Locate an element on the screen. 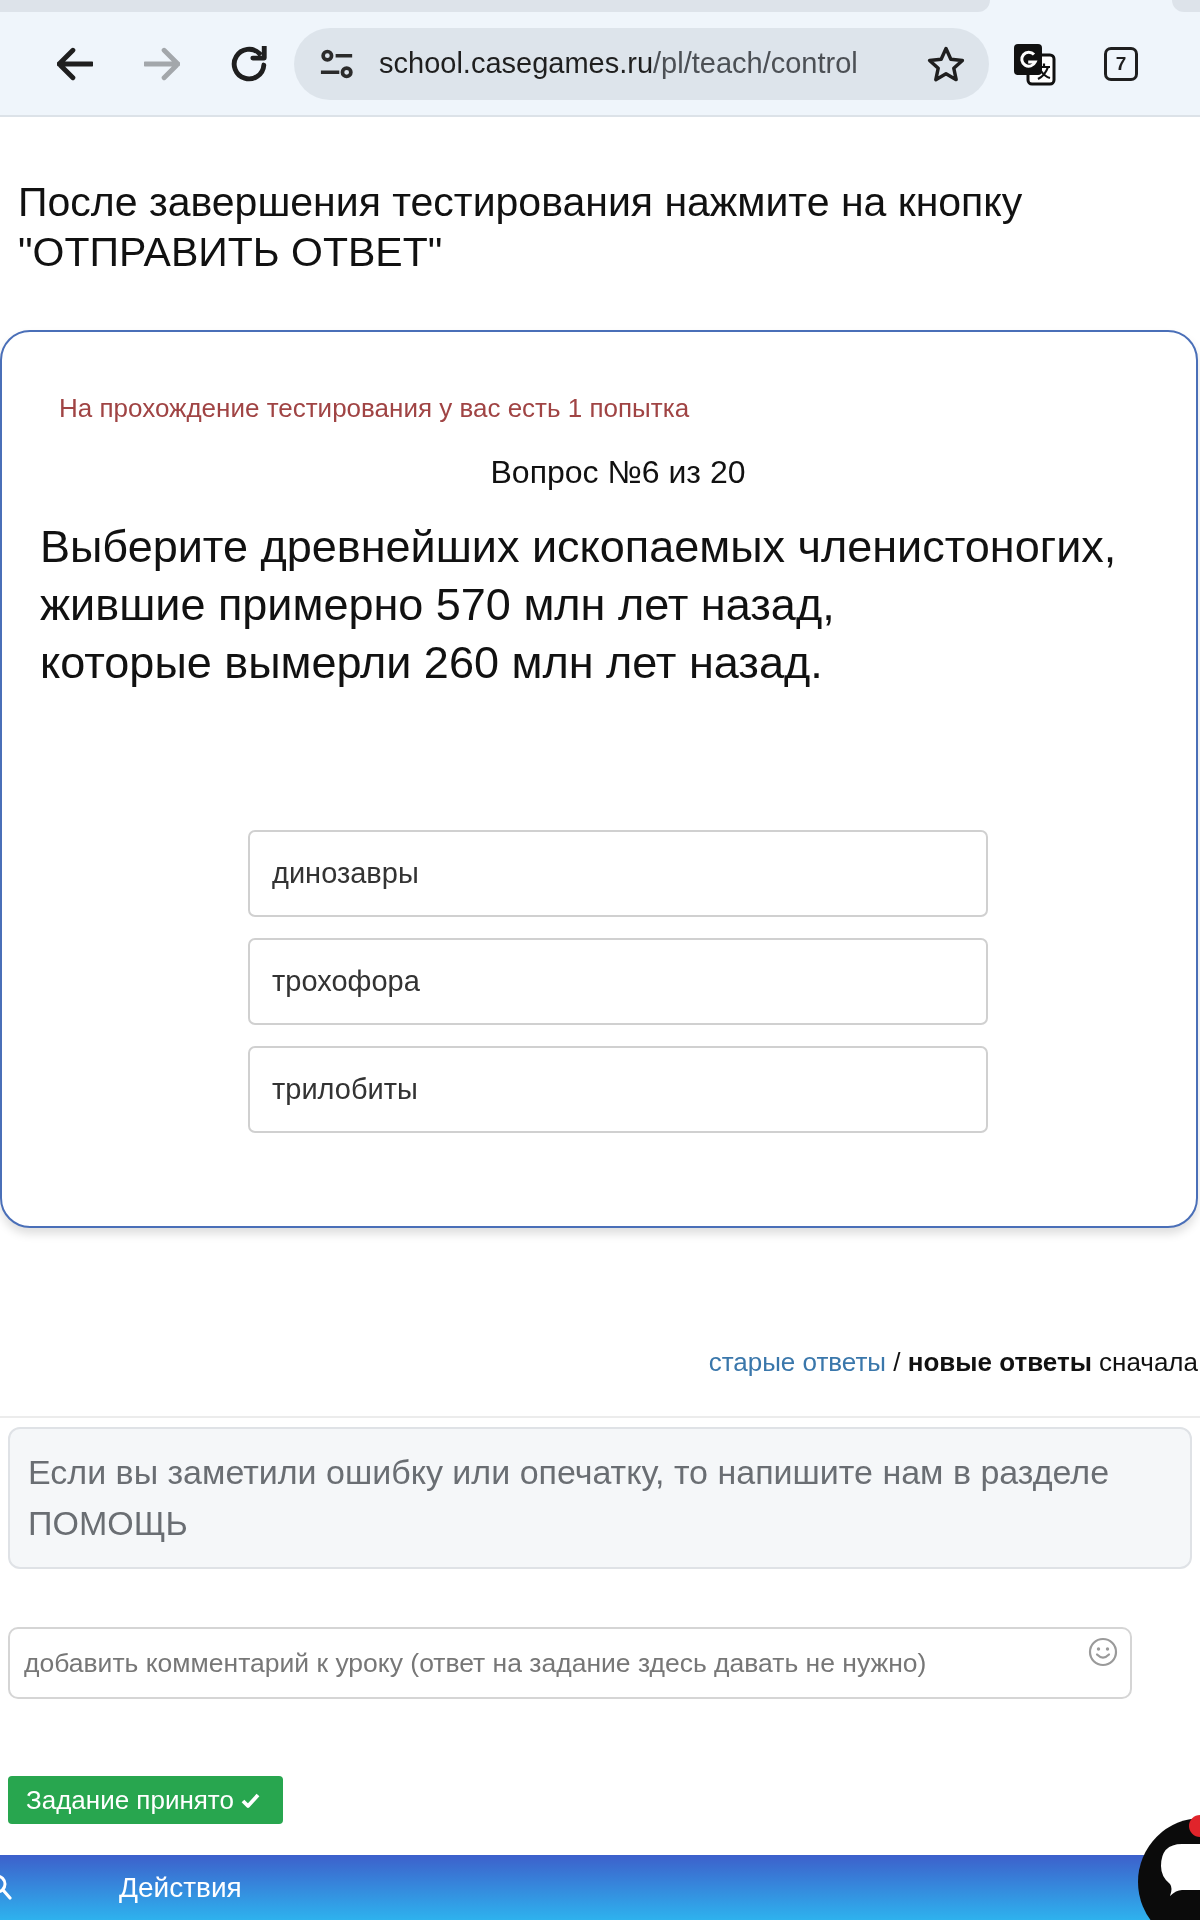 This screenshot has width=1200, height=1920. sort-option: новые ответы is located at coordinates (999, 1362).